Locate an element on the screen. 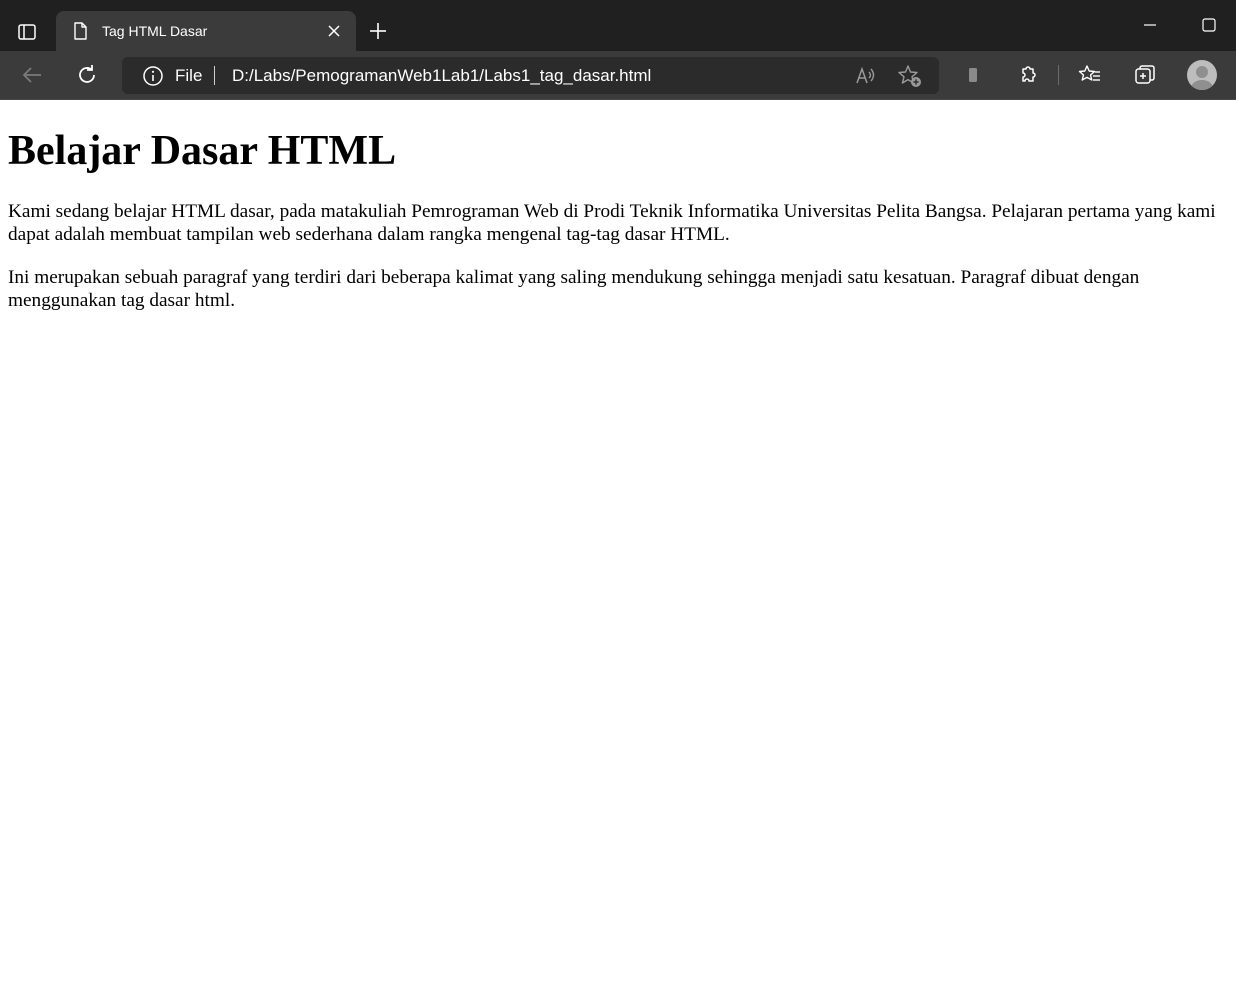  minimize-button is located at coordinates (1150, 25).